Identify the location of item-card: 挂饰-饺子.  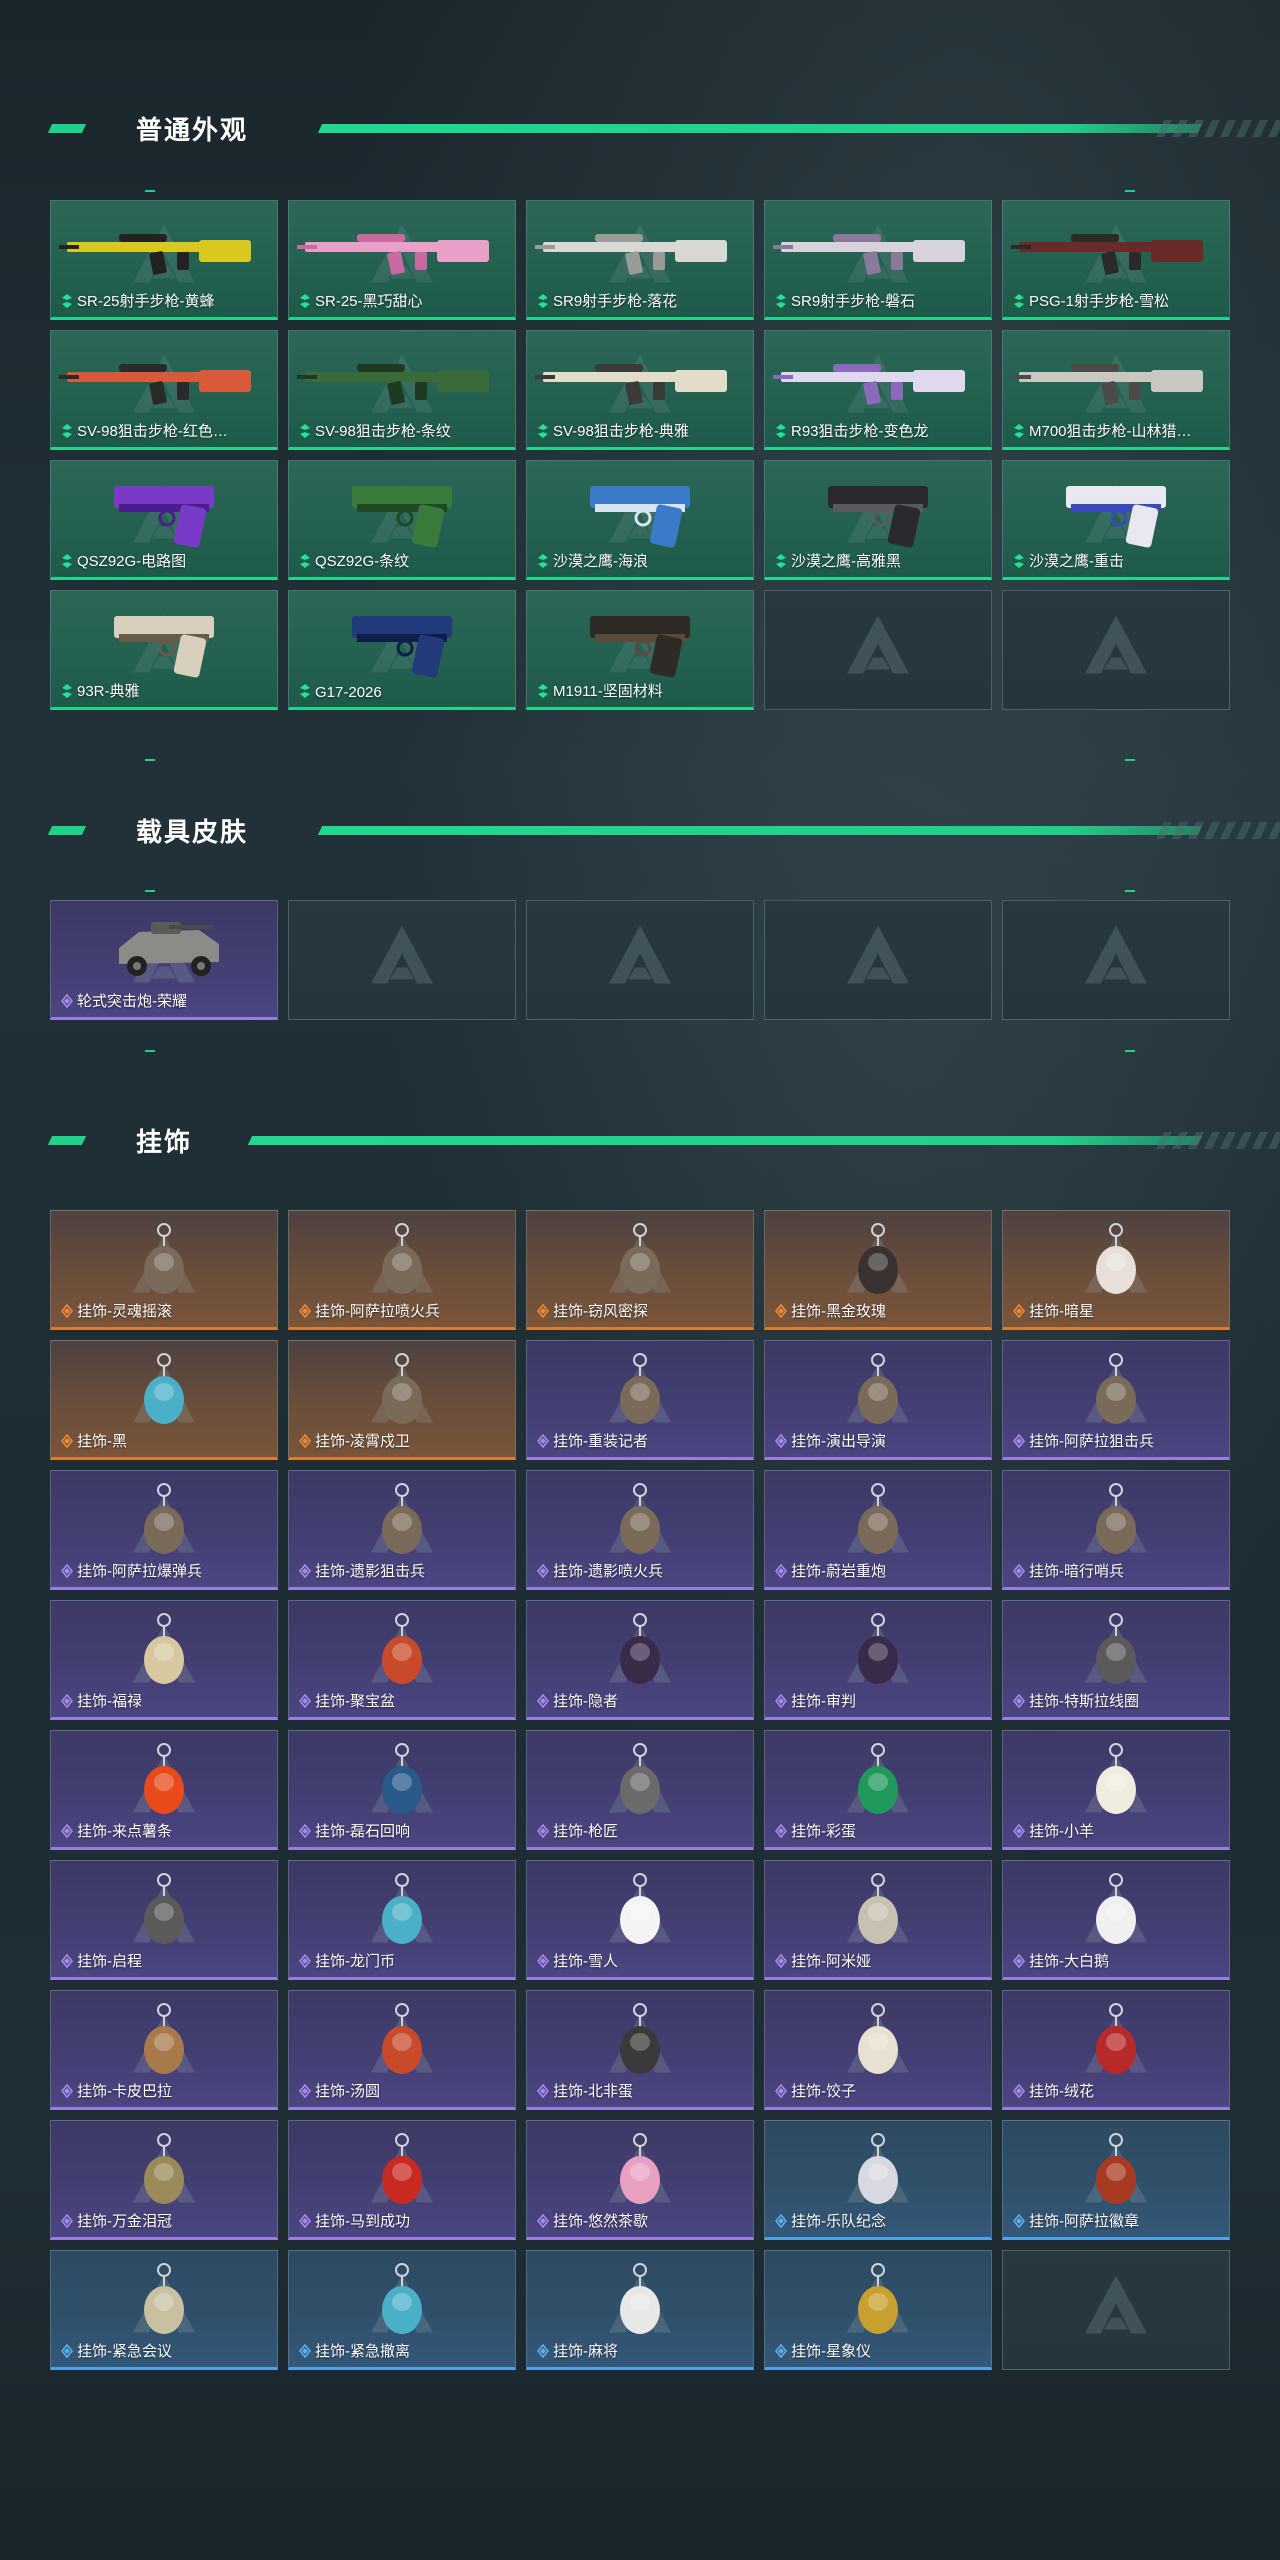
(878, 2050).